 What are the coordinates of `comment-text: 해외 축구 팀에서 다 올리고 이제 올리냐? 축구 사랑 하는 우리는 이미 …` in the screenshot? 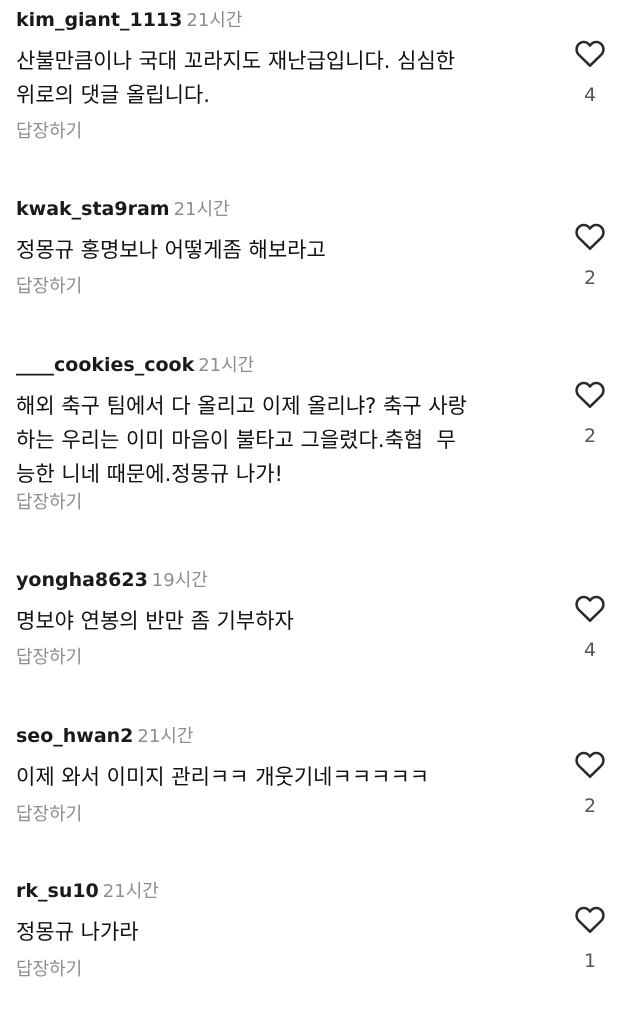 It's located at (241, 440).